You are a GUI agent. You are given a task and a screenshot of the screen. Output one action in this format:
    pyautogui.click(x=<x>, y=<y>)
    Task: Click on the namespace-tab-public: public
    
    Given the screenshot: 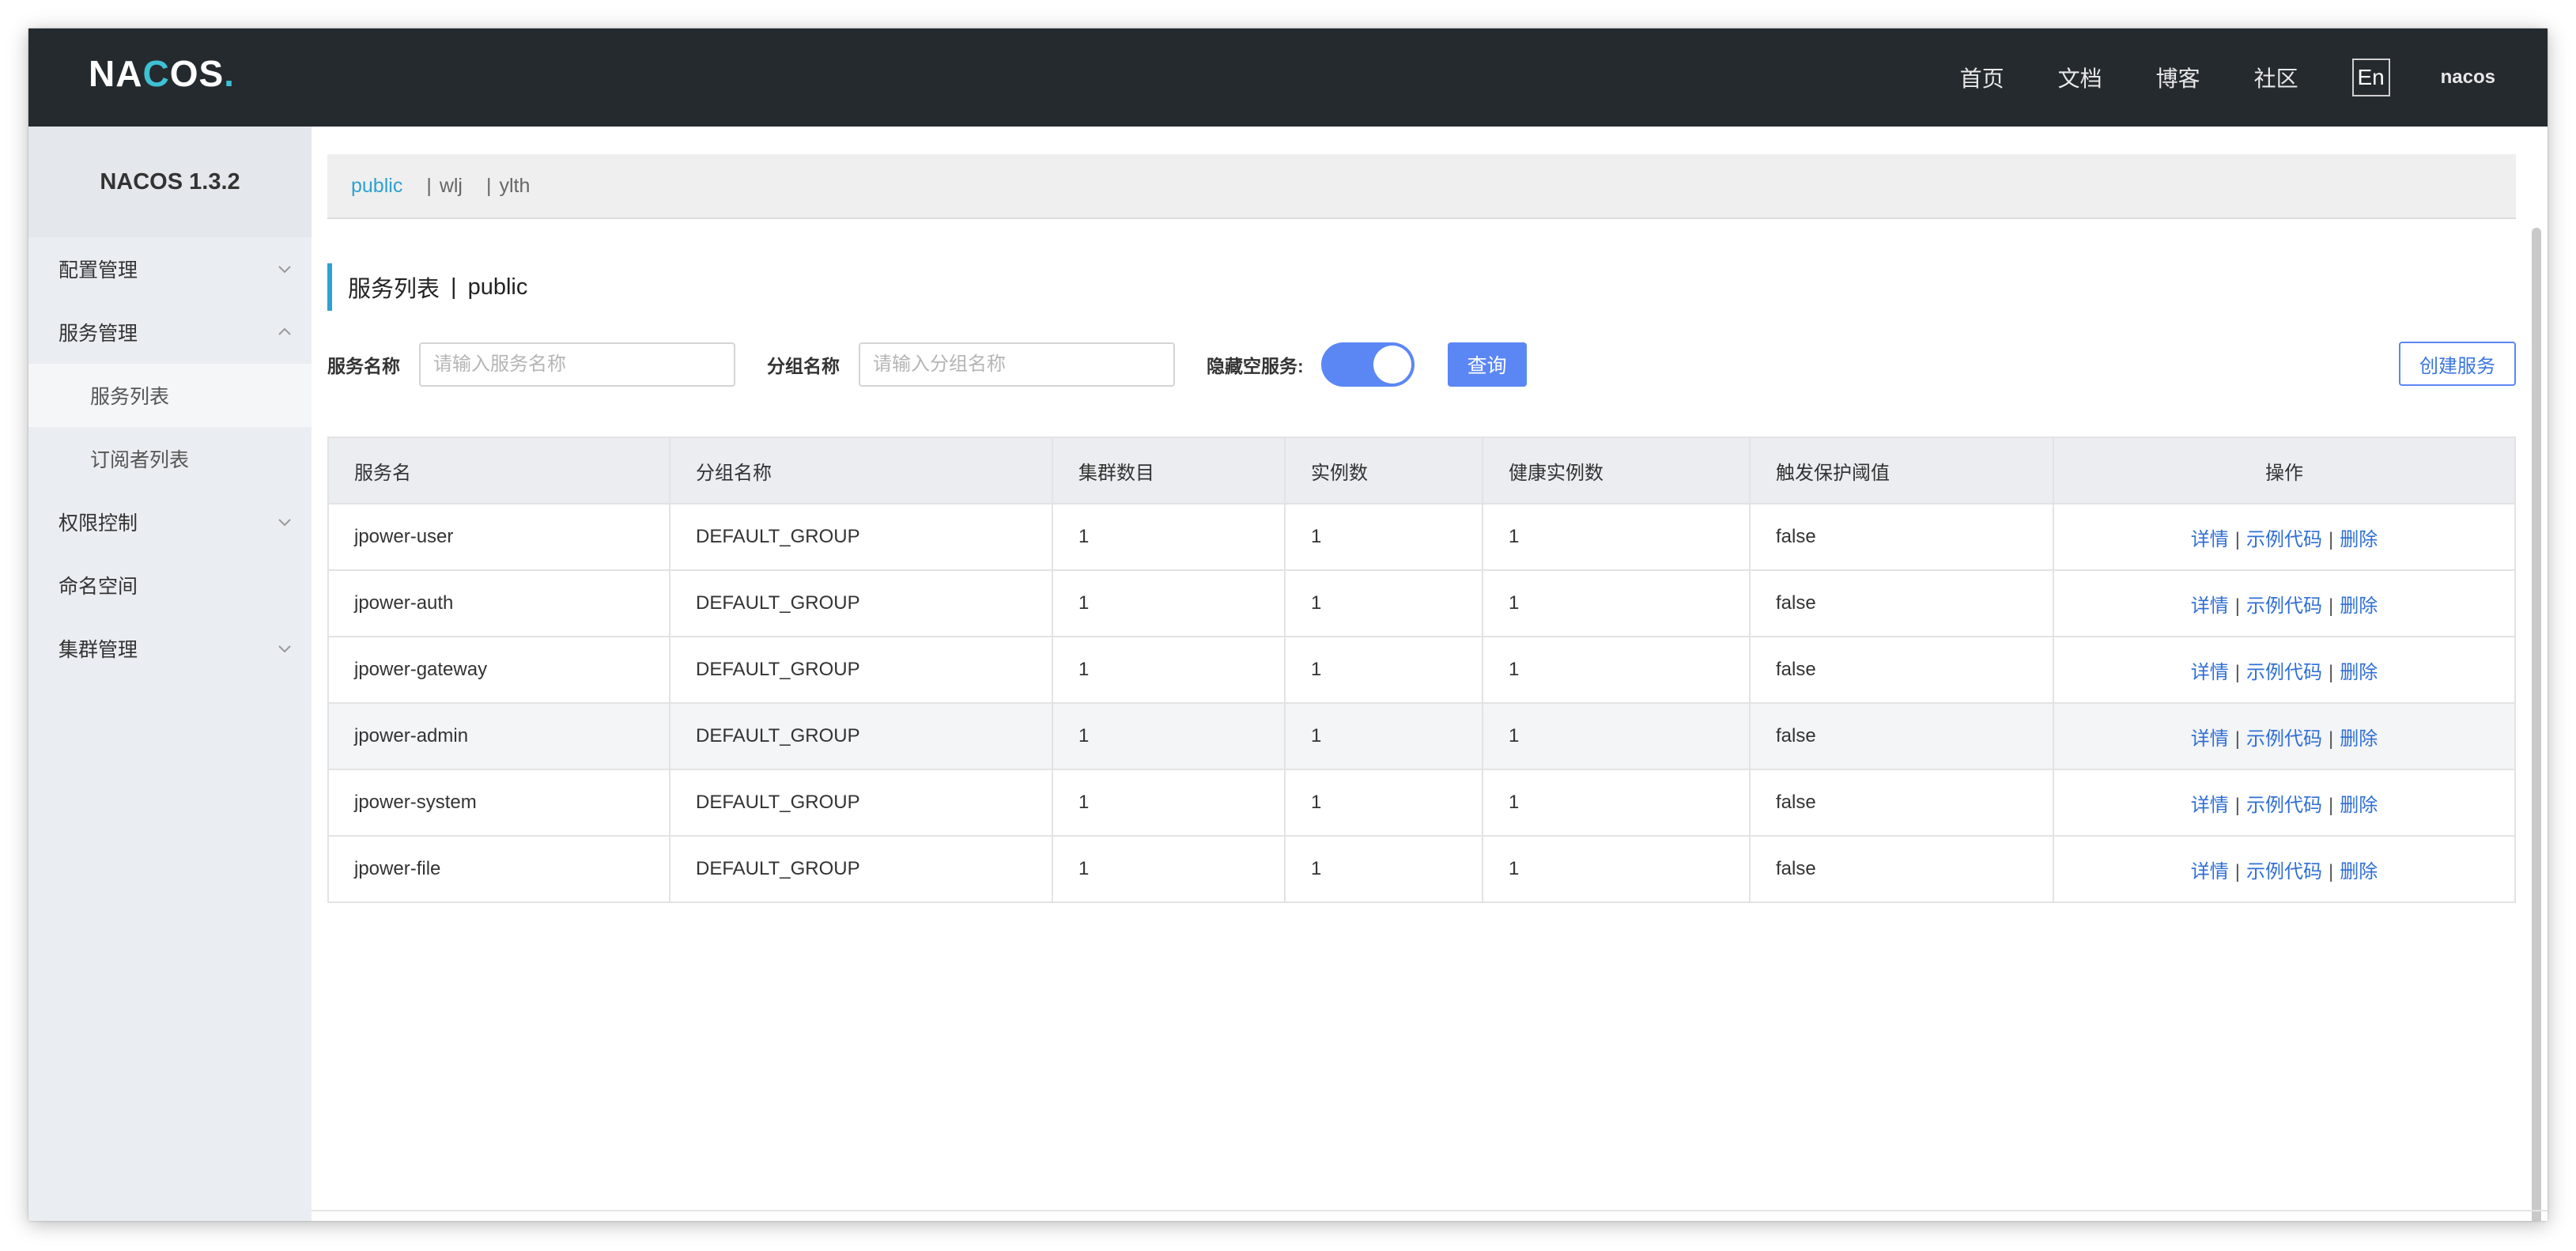 What is the action you would take?
    pyautogui.click(x=376, y=186)
    